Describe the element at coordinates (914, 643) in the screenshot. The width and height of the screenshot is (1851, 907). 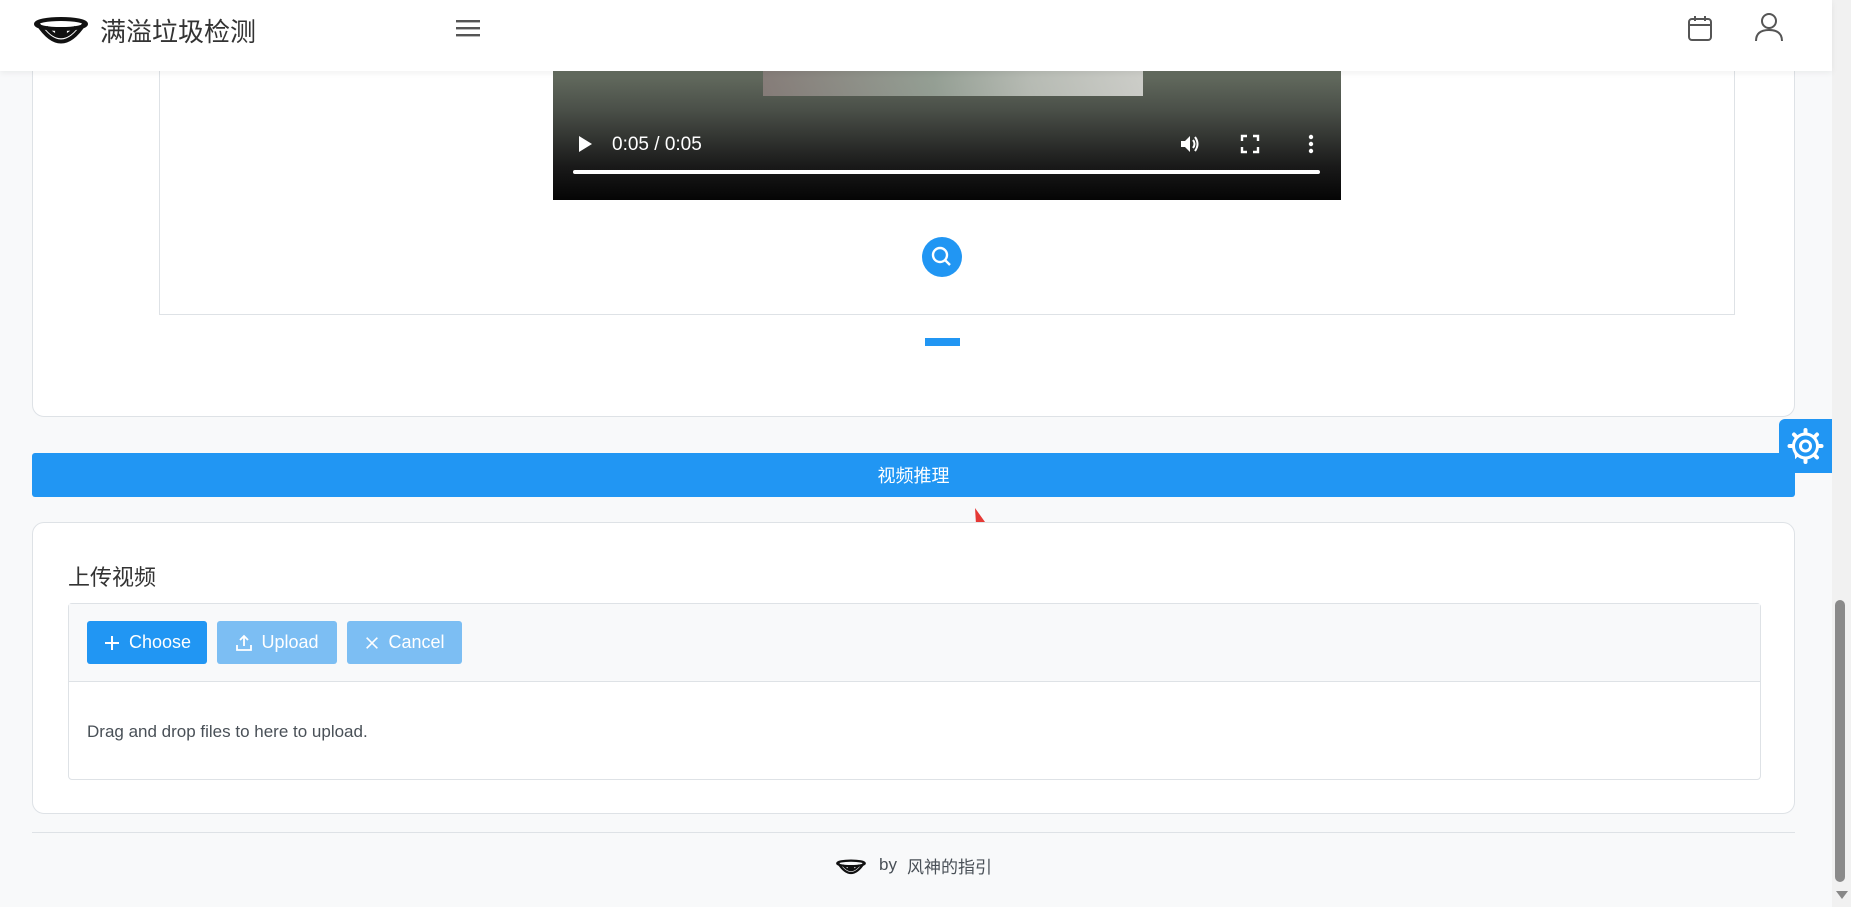
I see `file-upload-toolbar: Choose Upload Cancel` at that location.